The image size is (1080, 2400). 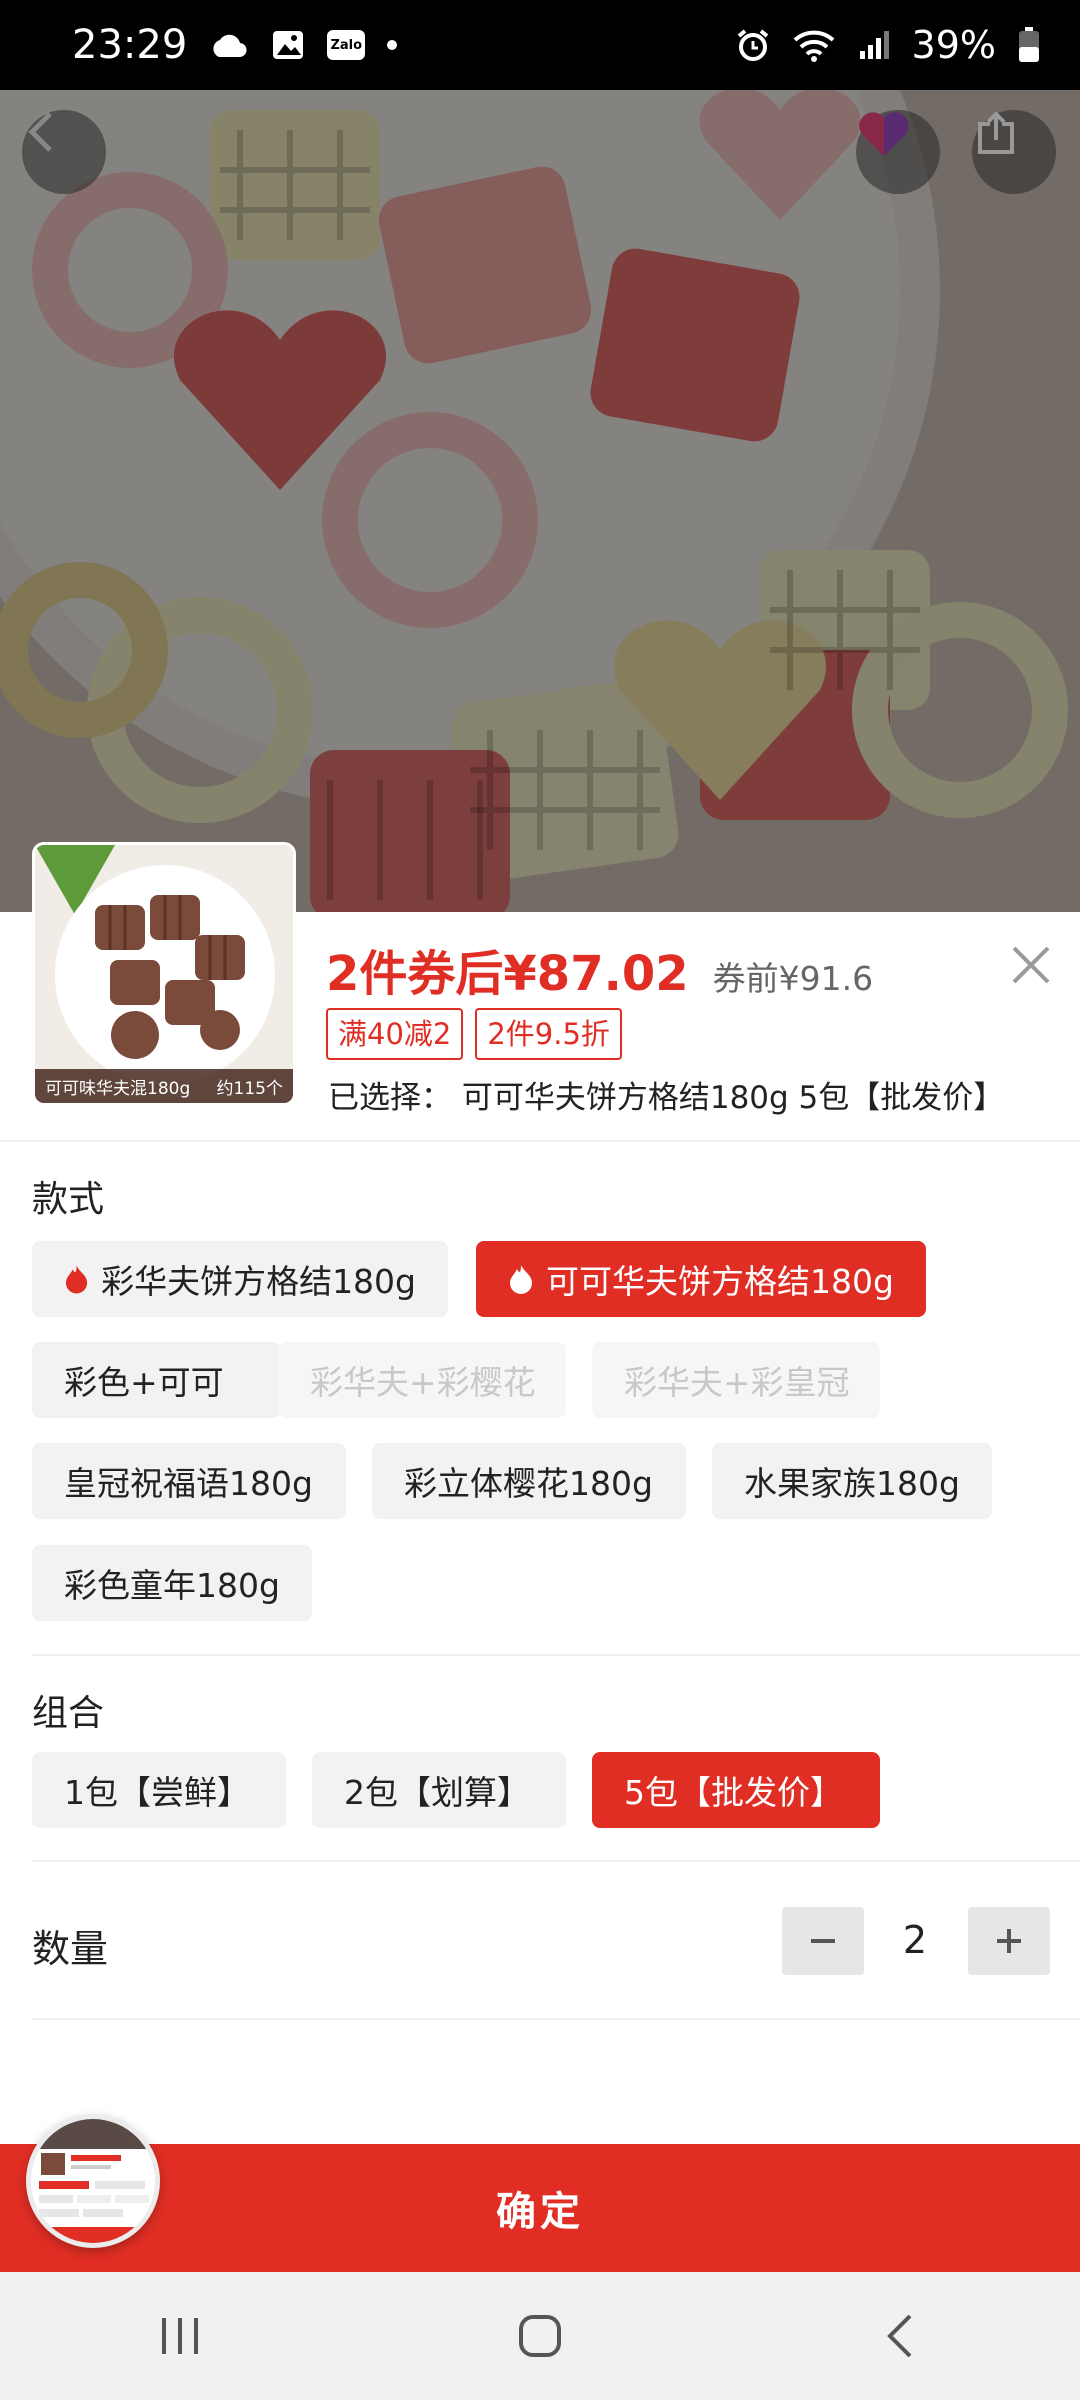 What do you see at coordinates (64, 152) in the screenshot?
I see `back-button` at bounding box center [64, 152].